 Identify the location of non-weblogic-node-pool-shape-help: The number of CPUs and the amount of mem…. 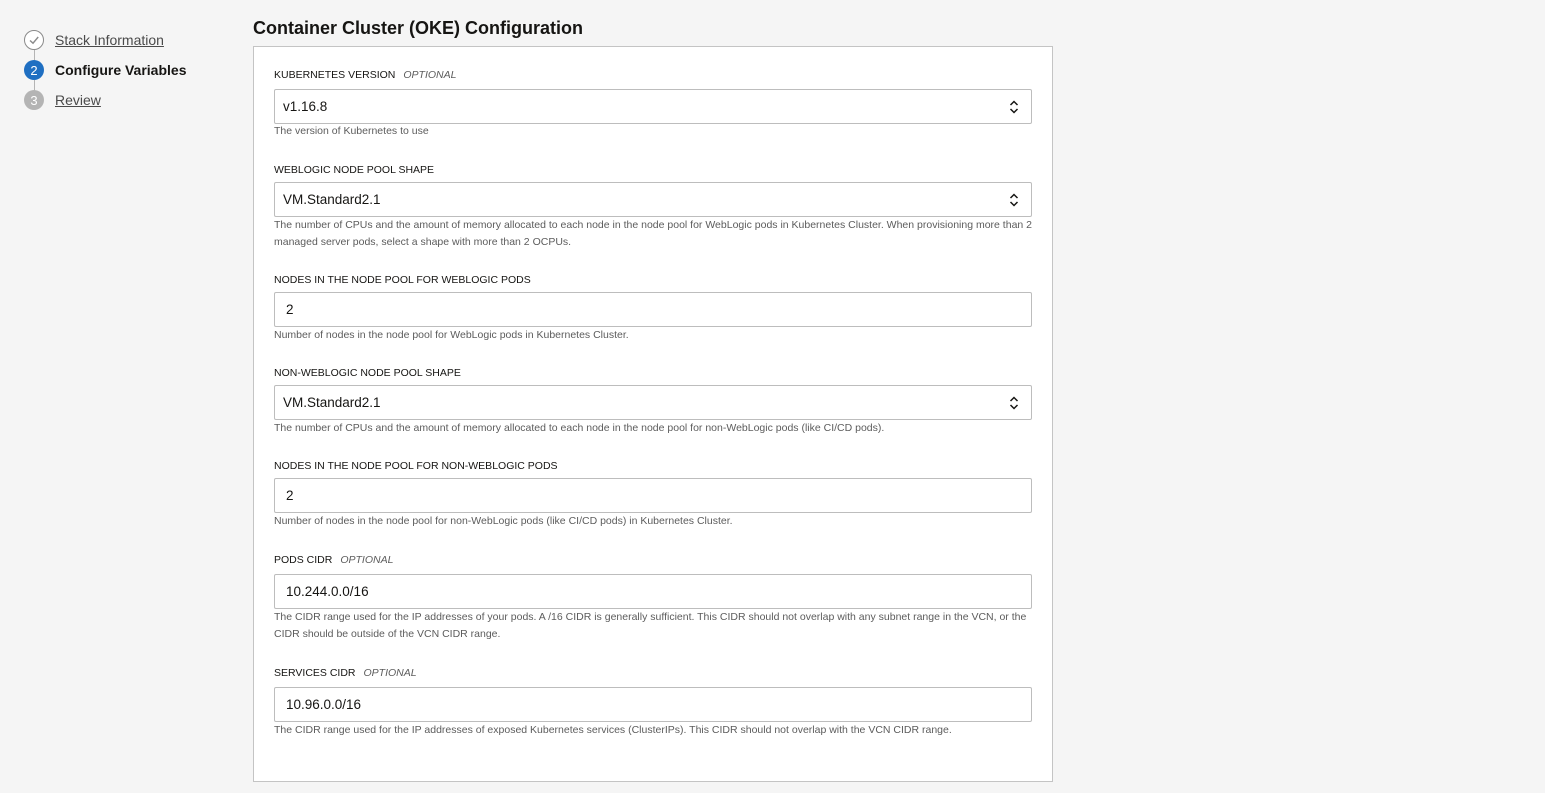
(579, 428).